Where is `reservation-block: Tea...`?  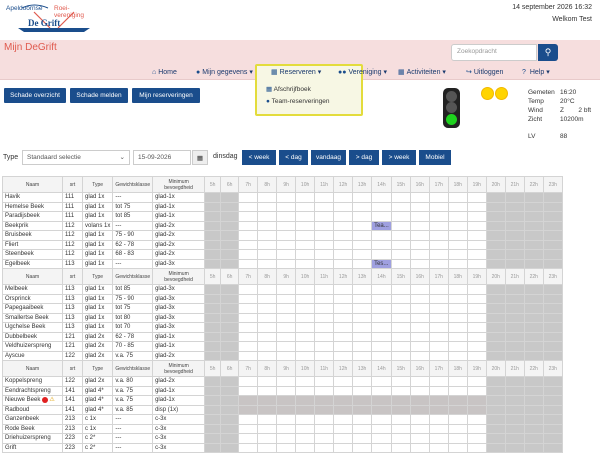
reservation-block: Tea... is located at coordinates (381, 225).